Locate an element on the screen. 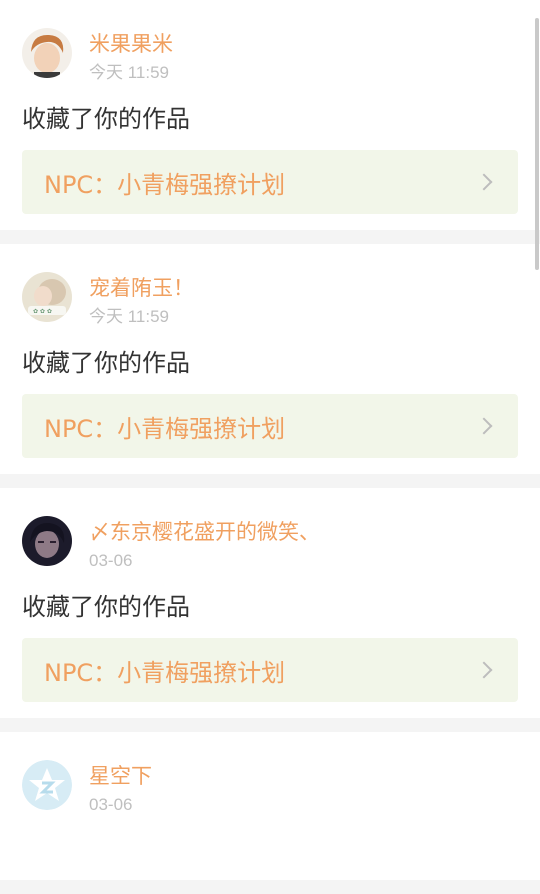 This screenshot has width=540, height=894. avatar: ✿ ✿ ✿ is located at coordinates (47, 297).